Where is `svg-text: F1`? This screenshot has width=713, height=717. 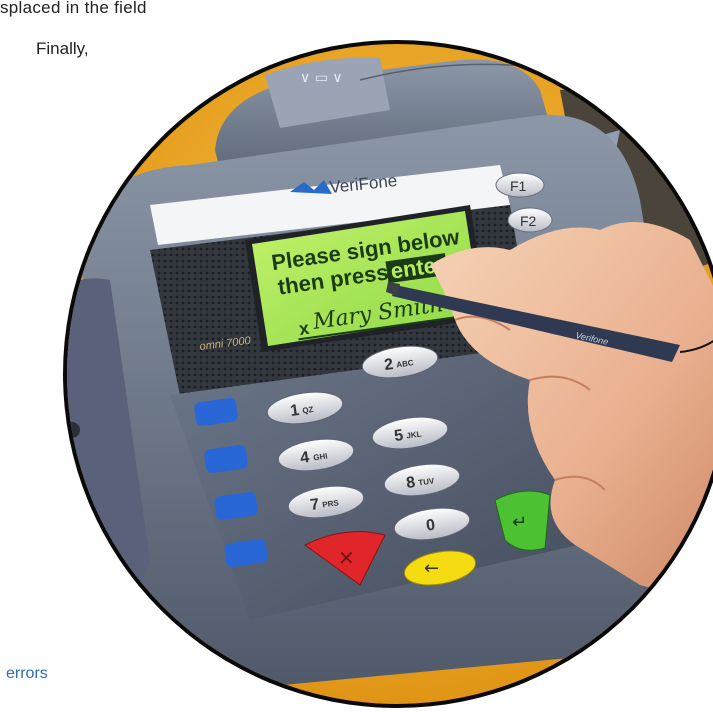
svg-text: F1 is located at coordinates (518, 186).